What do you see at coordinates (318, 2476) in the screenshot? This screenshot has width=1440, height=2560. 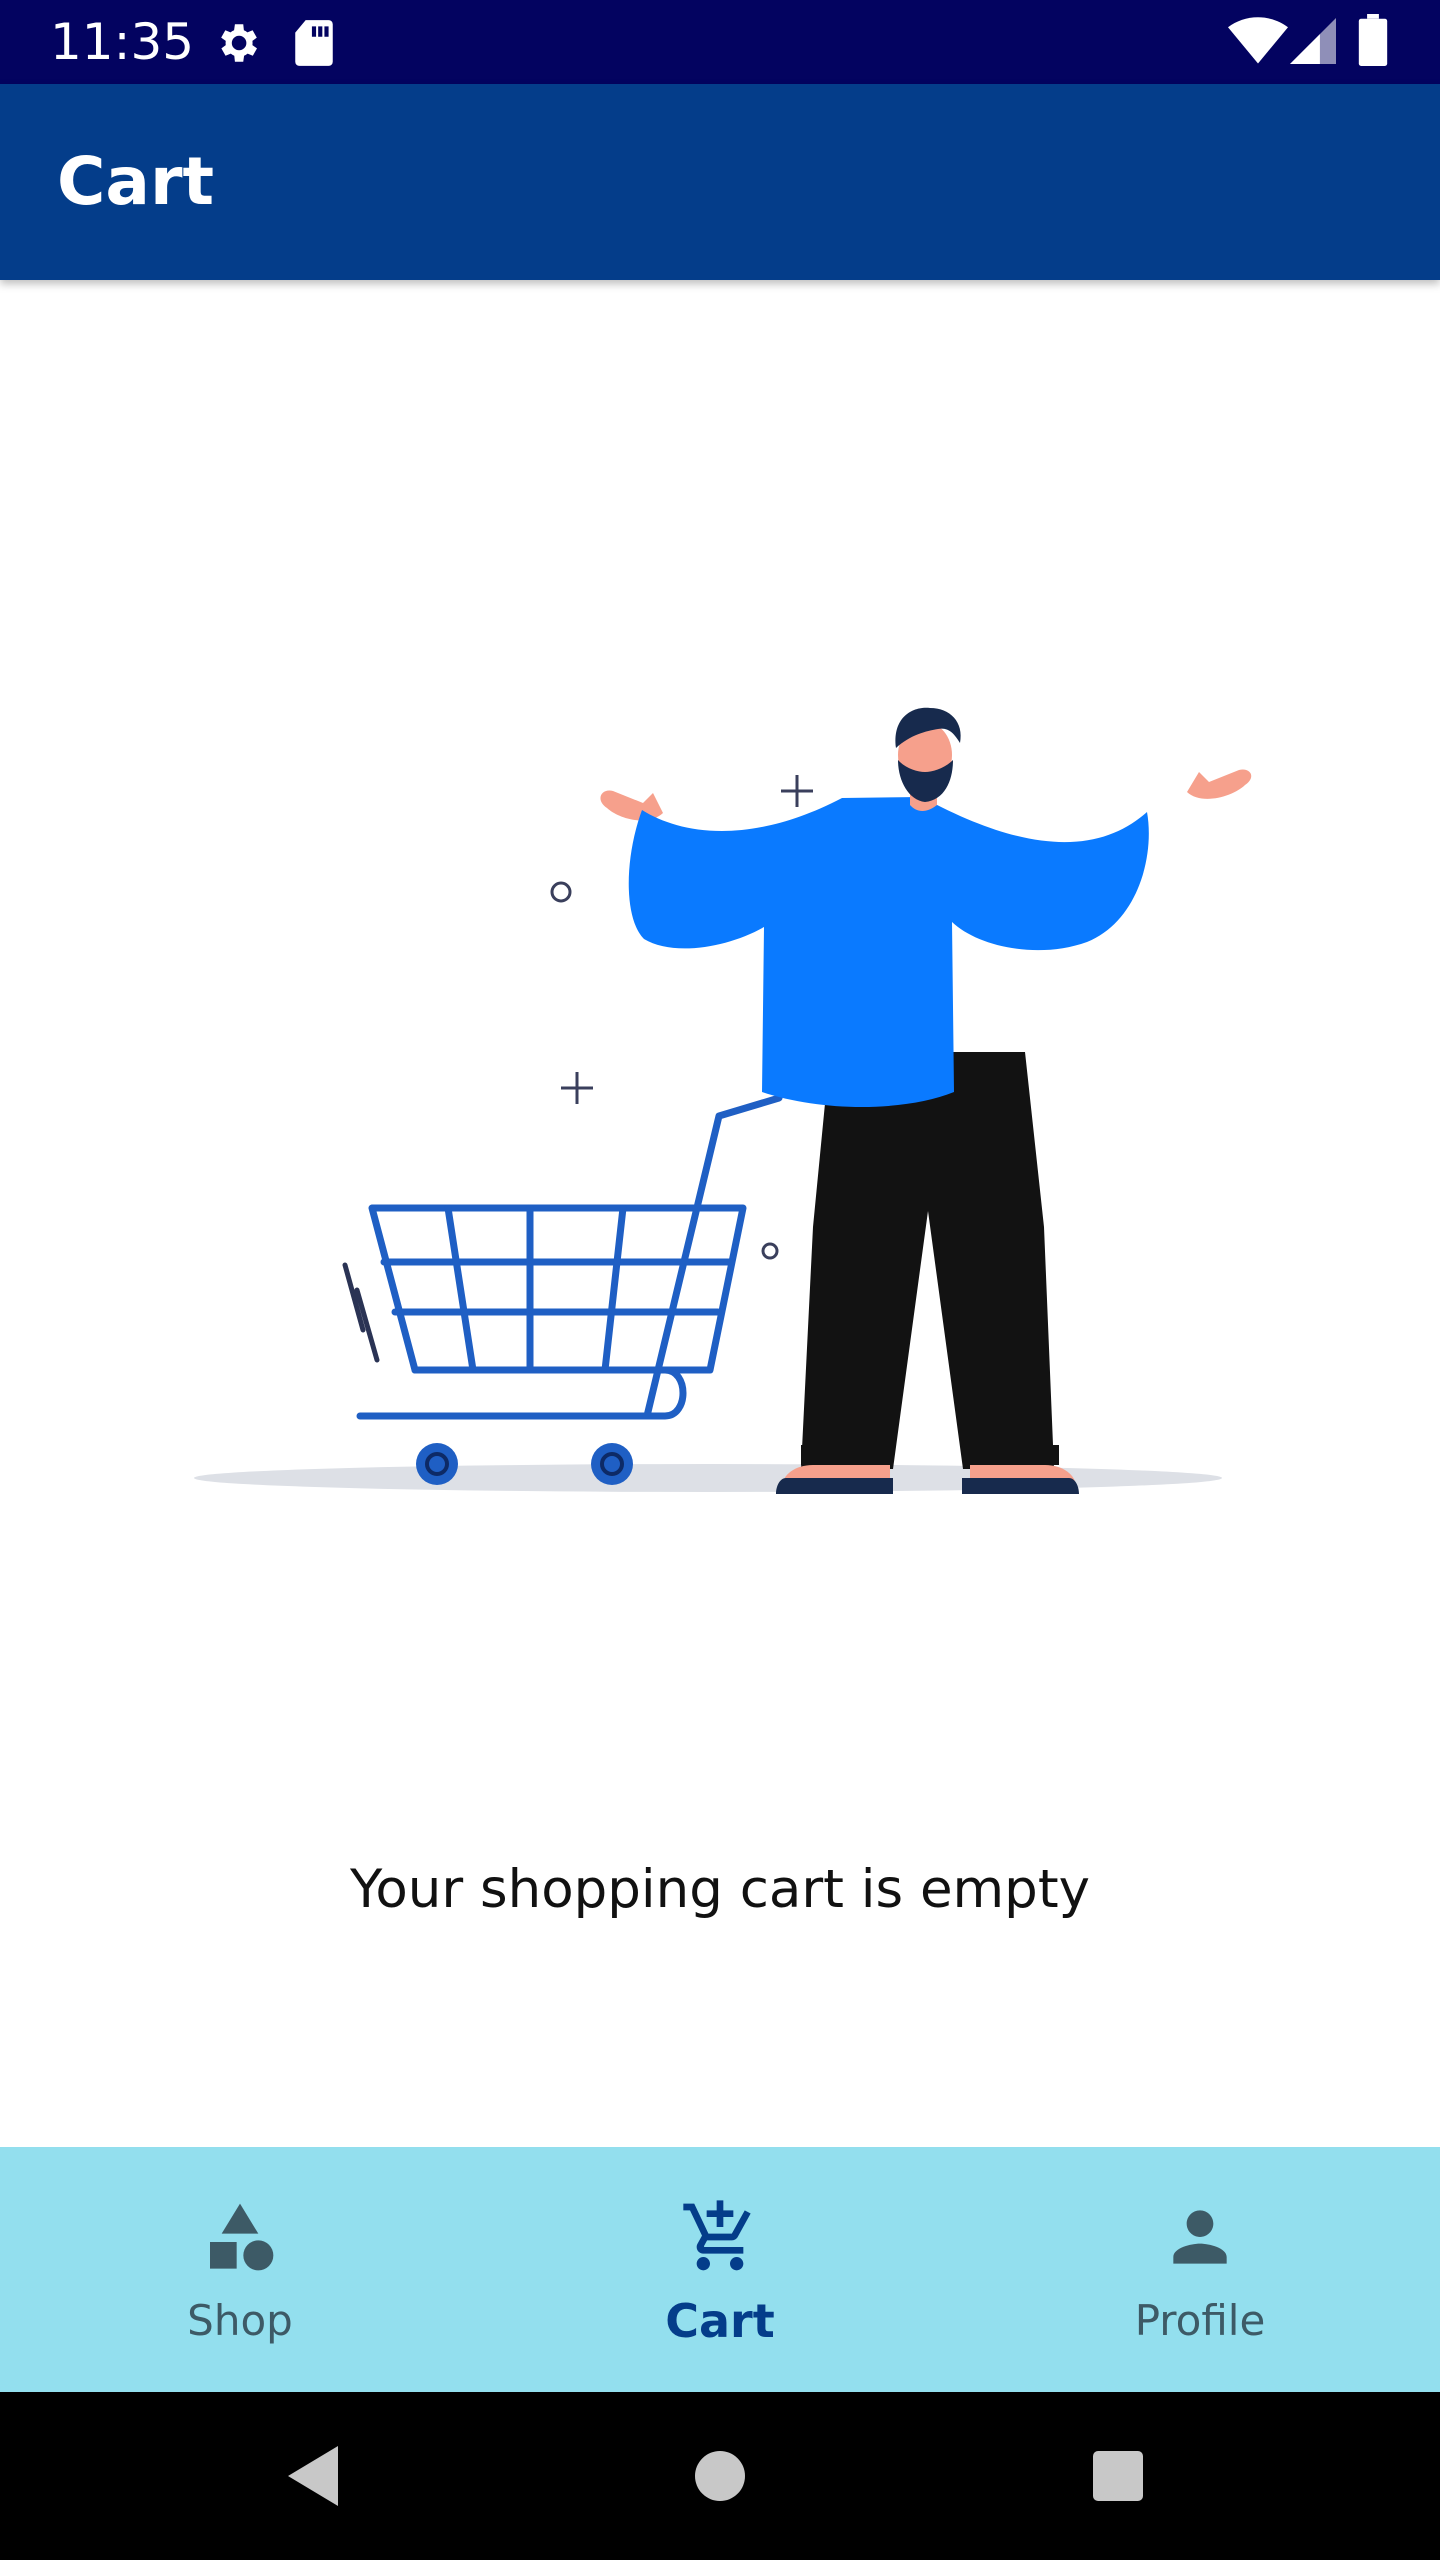 I see `back-icon` at bounding box center [318, 2476].